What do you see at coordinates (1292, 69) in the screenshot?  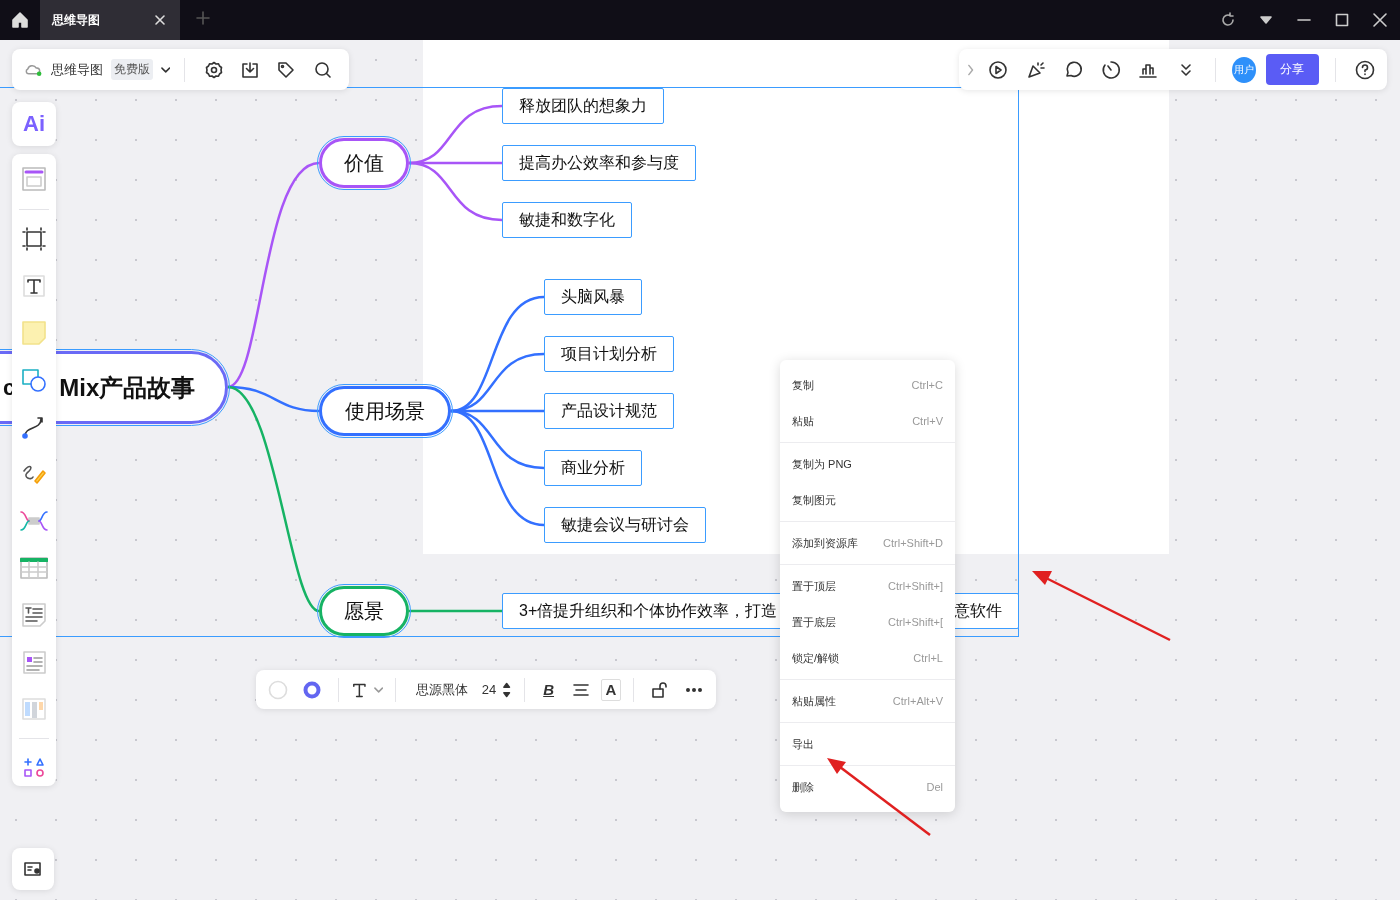 I see `share-button: 分享` at bounding box center [1292, 69].